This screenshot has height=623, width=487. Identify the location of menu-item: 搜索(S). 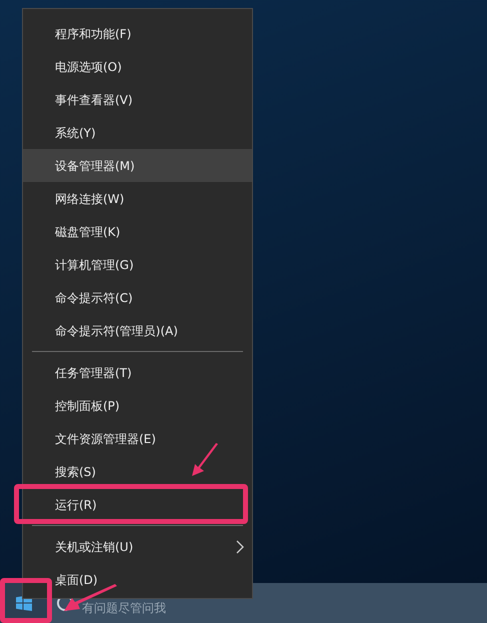
(137, 471).